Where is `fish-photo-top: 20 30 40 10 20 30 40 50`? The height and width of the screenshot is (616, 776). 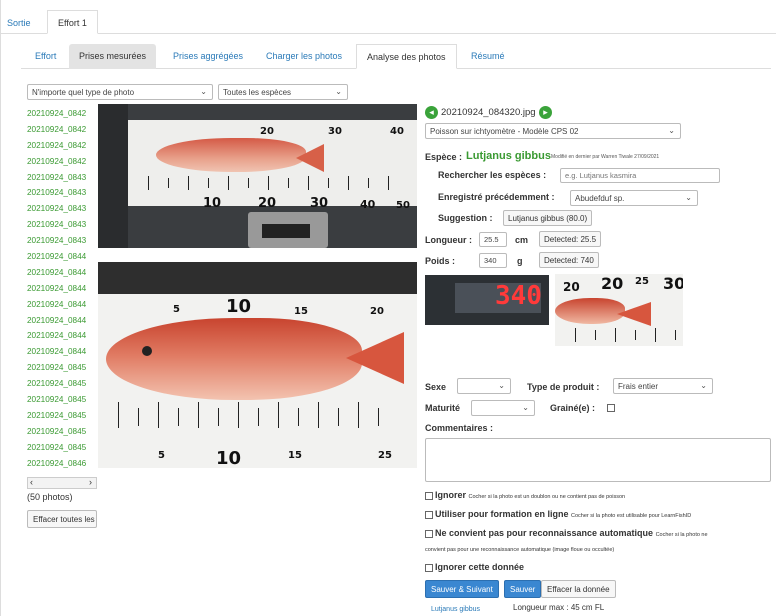 fish-photo-top: 20 30 40 10 20 30 40 50 is located at coordinates (257, 176).